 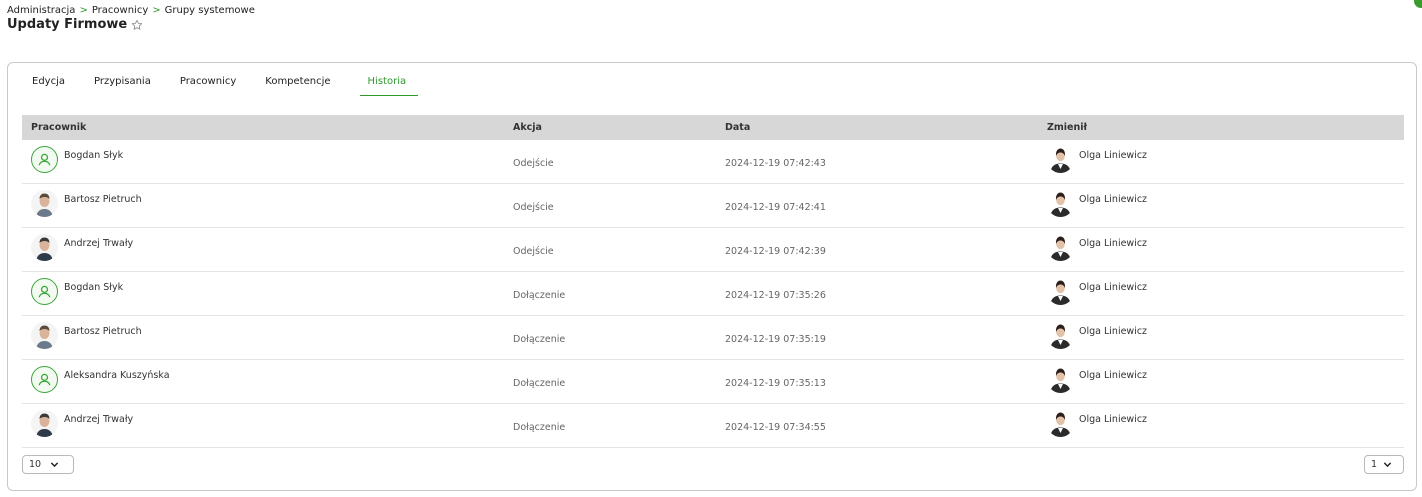 What do you see at coordinates (775, 251) in the screenshot?
I see `date-cell: 2024-12-19 07:42:39` at bounding box center [775, 251].